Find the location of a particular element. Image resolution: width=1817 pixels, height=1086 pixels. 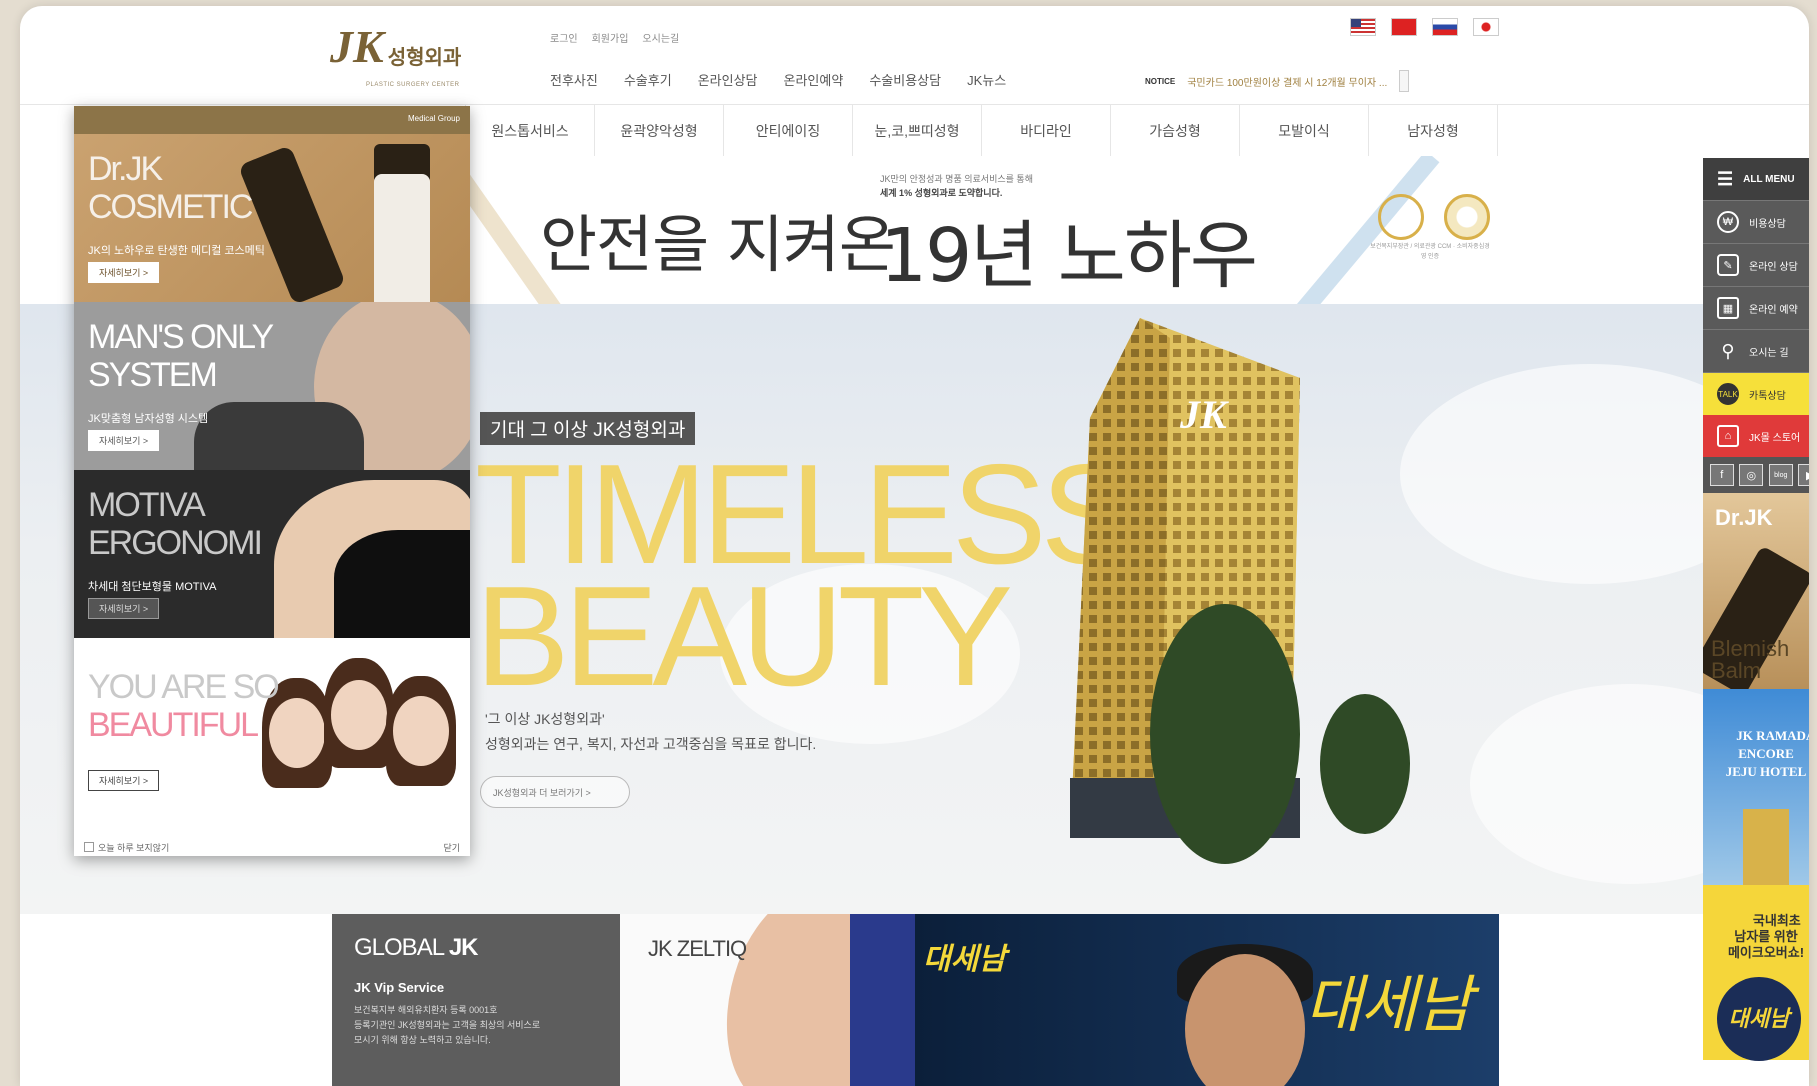

quick-directions: ⚲ 오시는 길 is located at coordinates (1756, 351).